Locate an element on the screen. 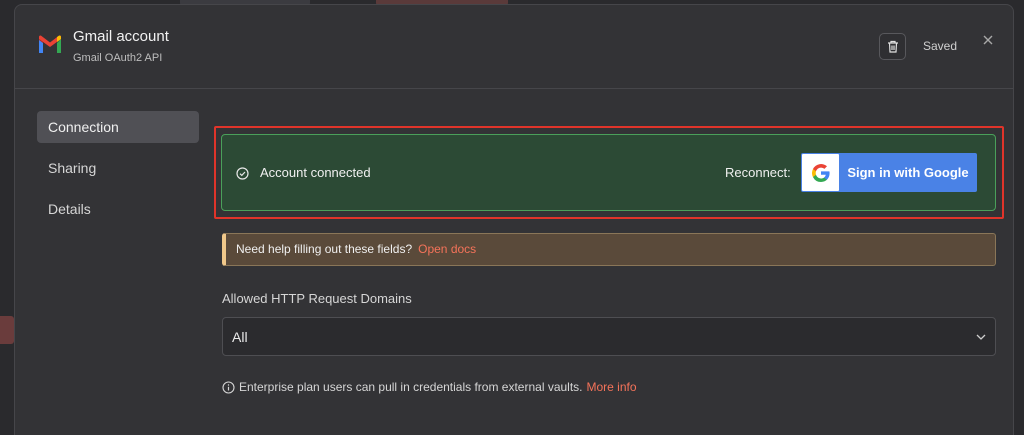 The height and width of the screenshot is (435, 1024). sign-in-with-google-button: Sign in with Google is located at coordinates (889, 172).